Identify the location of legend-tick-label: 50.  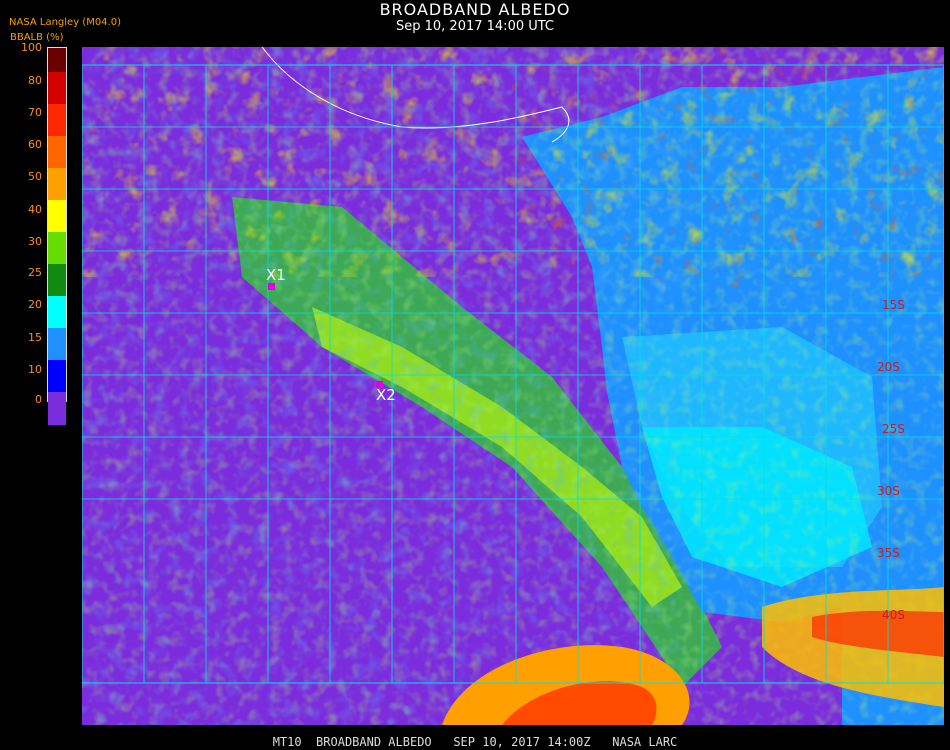
(35, 176).